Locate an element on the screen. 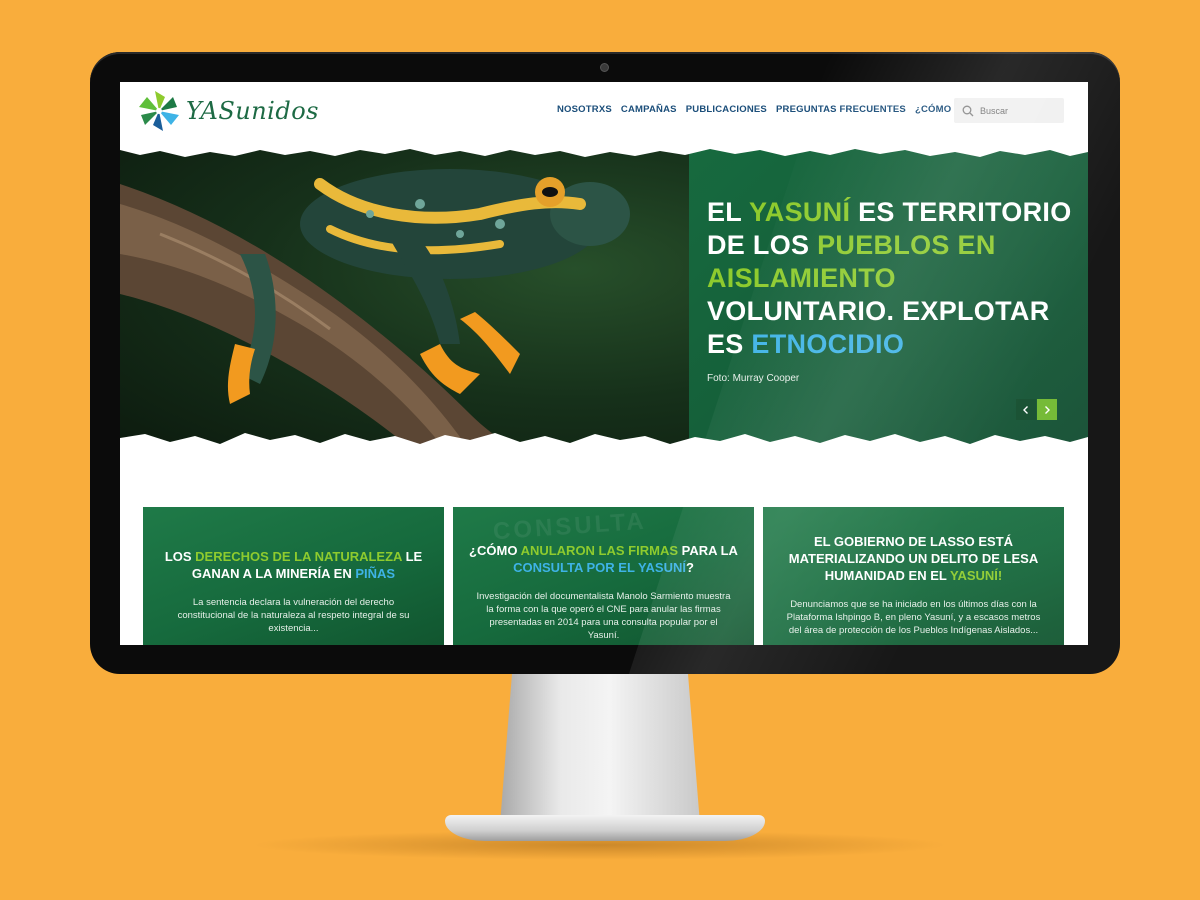 This screenshot has height=900, width=1200. title-fragment: PIÑAS is located at coordinates (375, 573).